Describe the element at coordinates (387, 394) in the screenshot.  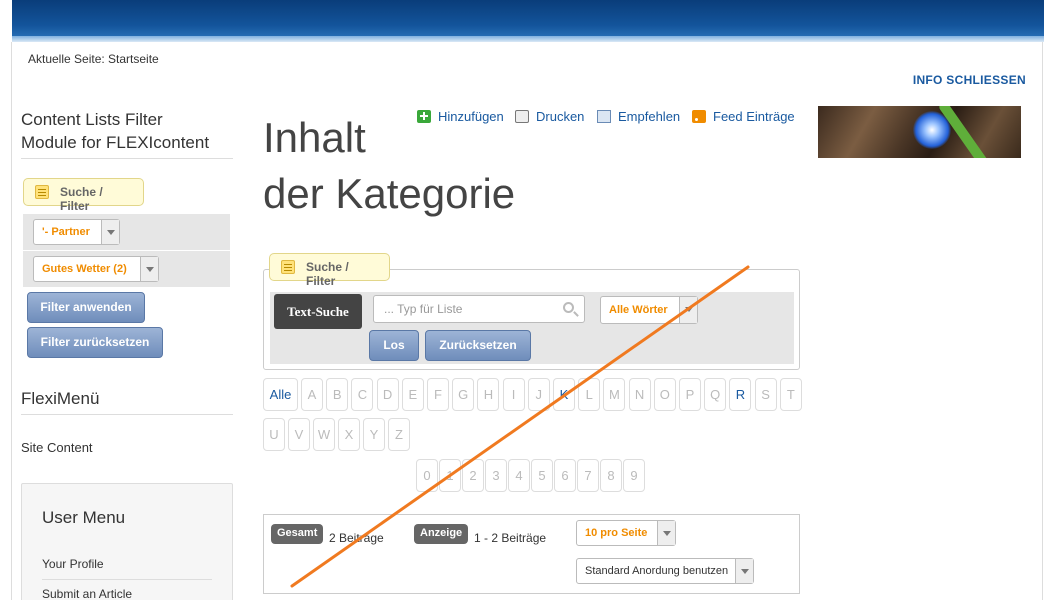
I see `alpha-letter-d: D` at that location.